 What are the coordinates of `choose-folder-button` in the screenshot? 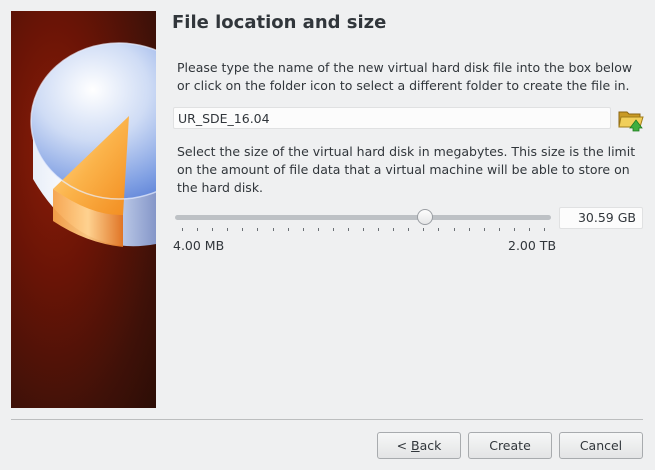 It's located at (631, 119).